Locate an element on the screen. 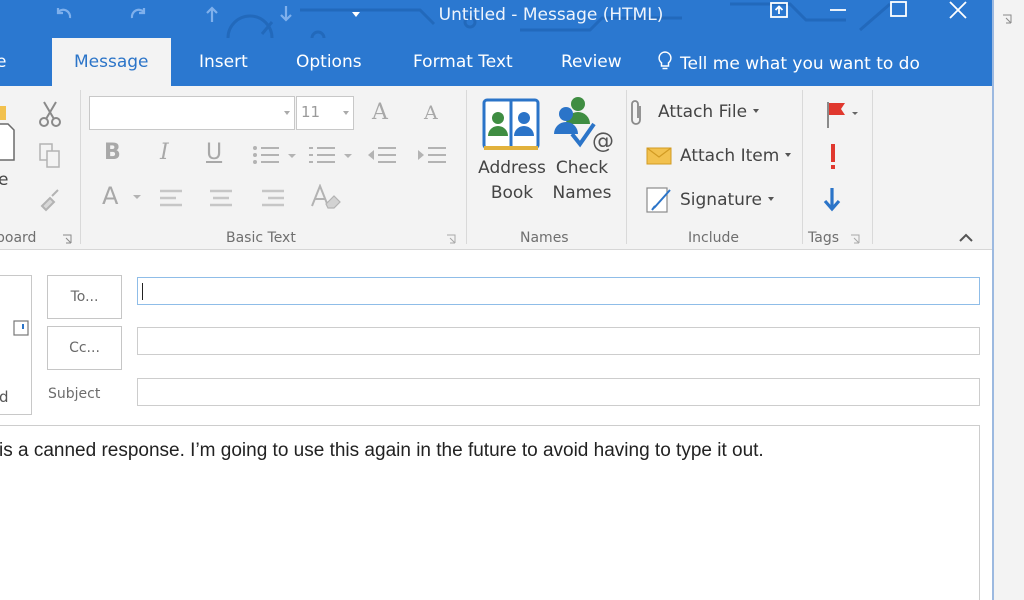 The width and height of the screenshot is (1024, 600). group-label-clipboard: board is located at coordinates (18, 238).